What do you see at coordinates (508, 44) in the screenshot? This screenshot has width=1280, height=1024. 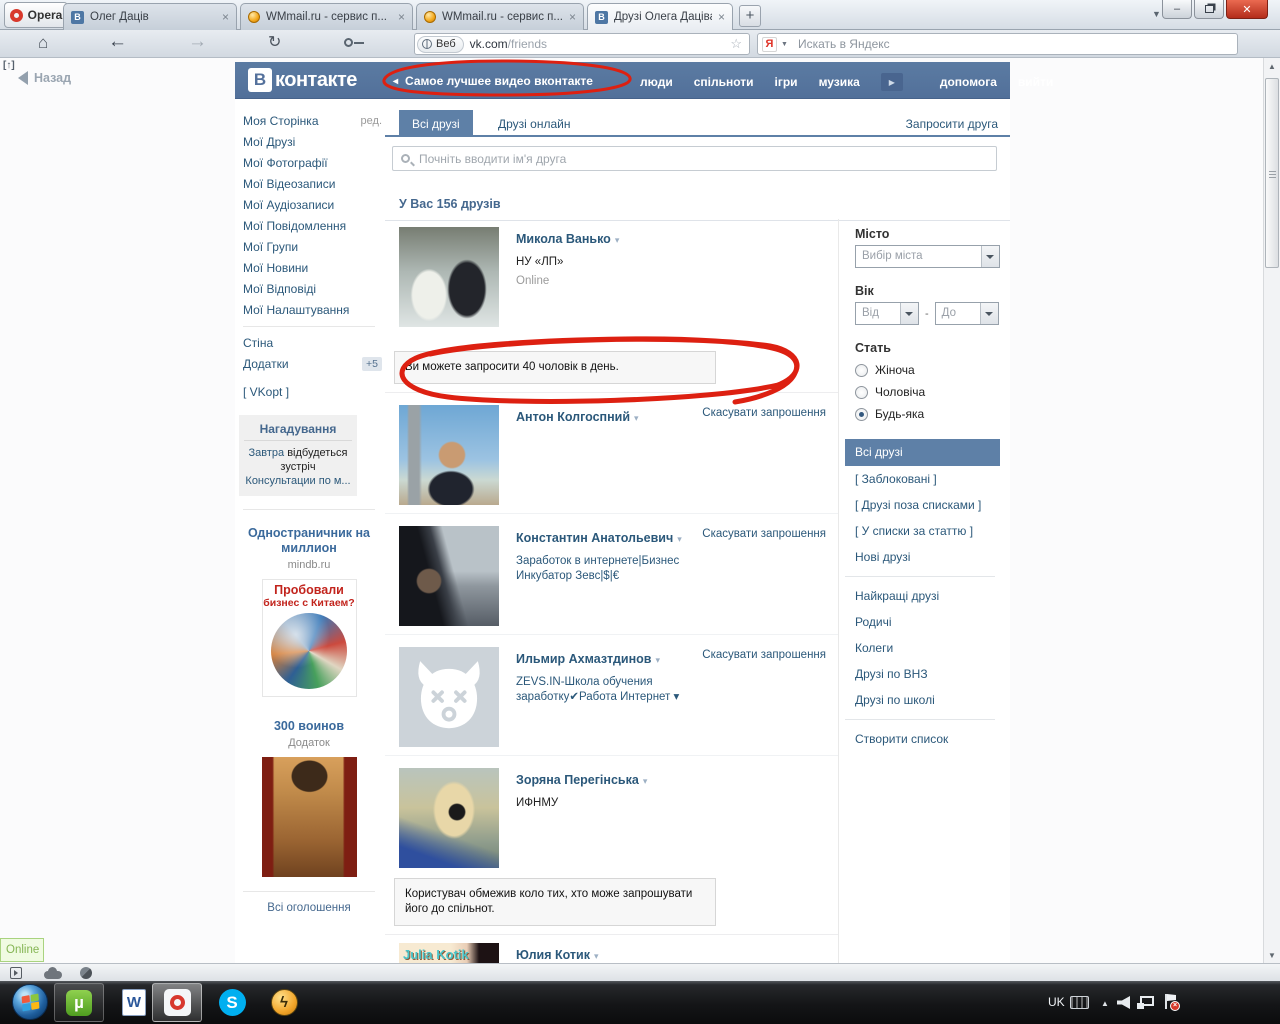 I see `url-text: vk.com/friends` at bounding box center [508, 44].